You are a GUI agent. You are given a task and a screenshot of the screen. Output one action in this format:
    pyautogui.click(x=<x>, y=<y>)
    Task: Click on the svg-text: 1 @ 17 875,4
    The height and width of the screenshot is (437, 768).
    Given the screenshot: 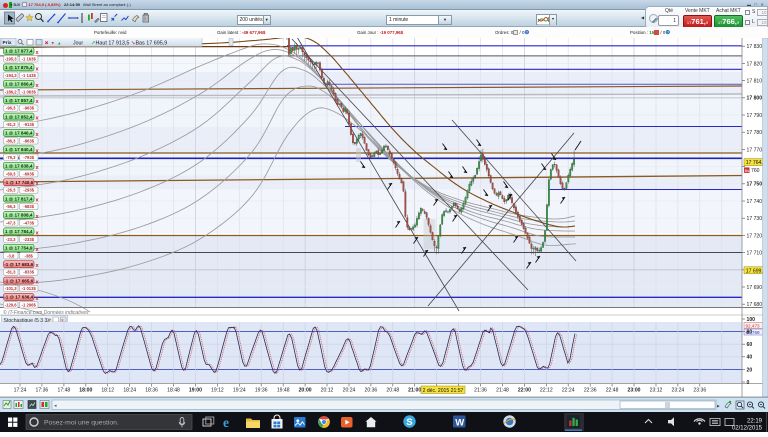 What is the action you would take?
    pyautogui.click(x=19, y=67)
    